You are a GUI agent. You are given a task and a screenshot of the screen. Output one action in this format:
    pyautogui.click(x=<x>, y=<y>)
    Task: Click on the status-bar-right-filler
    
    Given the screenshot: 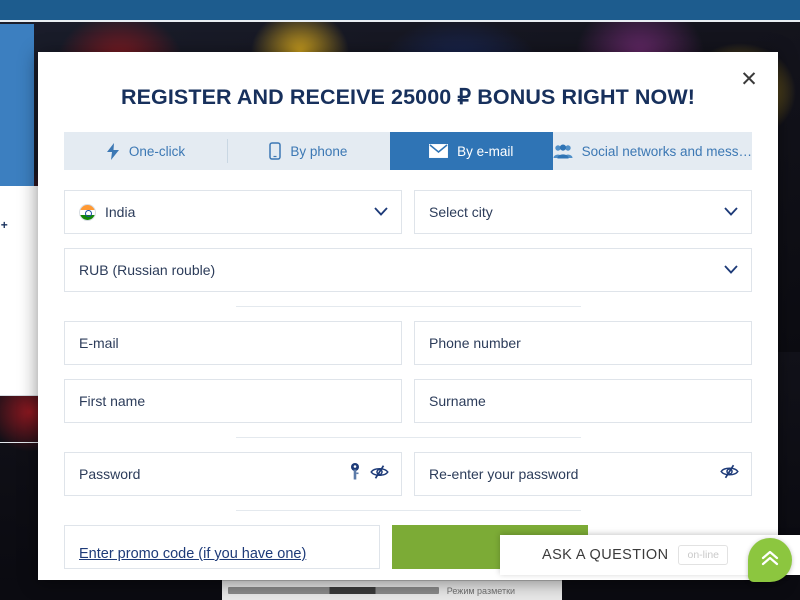 What is the action you would take?
    pyautogui.click(x=681, y=590)
    